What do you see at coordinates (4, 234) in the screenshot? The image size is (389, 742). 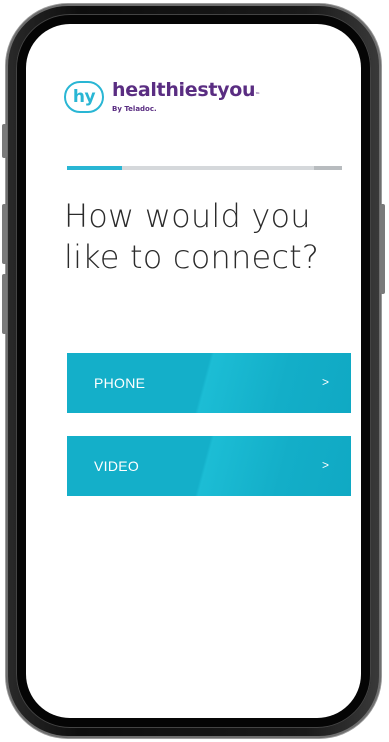 I see `volume-down-button` at bounding box center [4, 234].